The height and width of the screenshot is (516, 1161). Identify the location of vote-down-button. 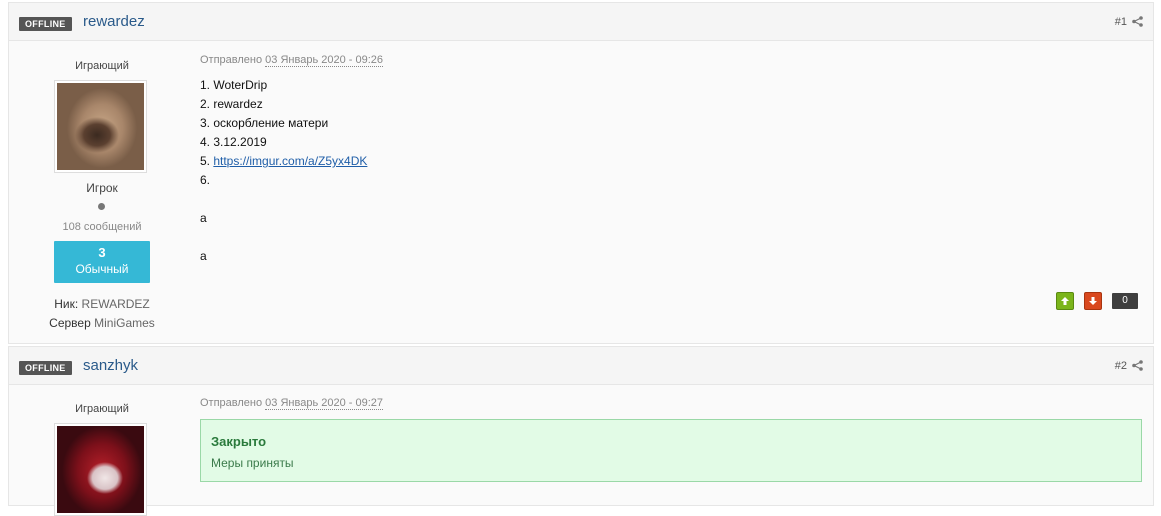
(1093, 301).